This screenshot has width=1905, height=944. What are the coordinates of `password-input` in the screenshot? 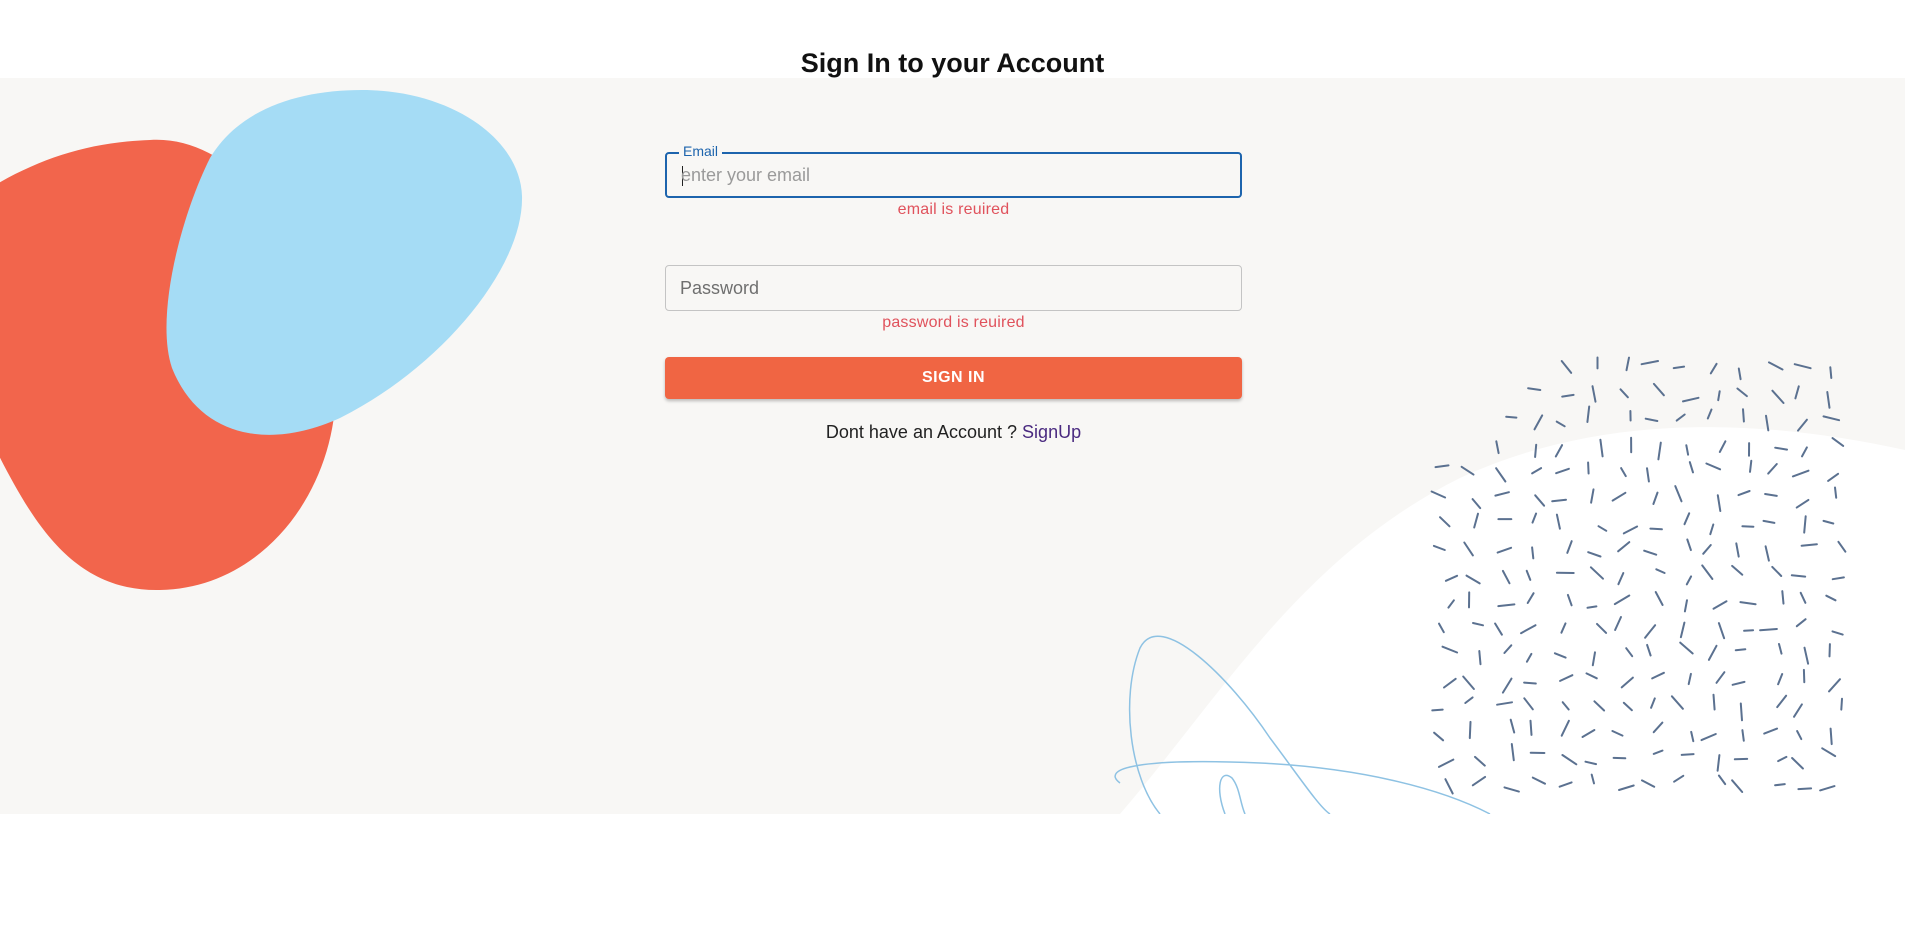 It's located at (950, 288).